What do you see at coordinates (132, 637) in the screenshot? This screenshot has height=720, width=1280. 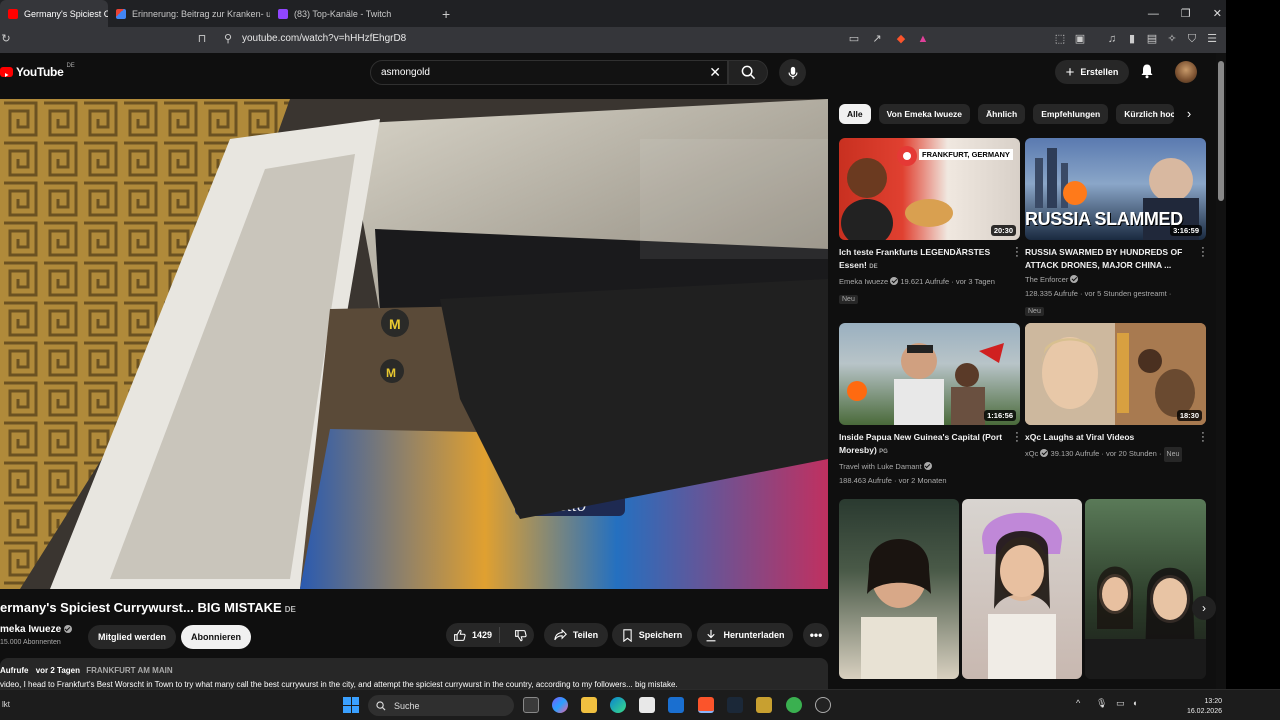 I see `join-button: Mitglied werden` at bounding box center [132, 637].